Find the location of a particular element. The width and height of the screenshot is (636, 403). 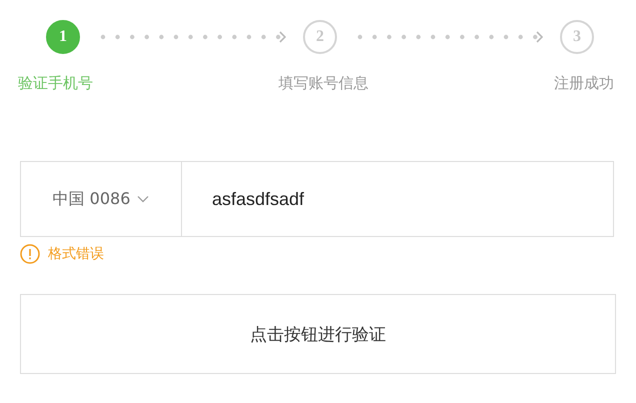

phone-number-field: asfasdfsadf is located at coordinates (398, 199).